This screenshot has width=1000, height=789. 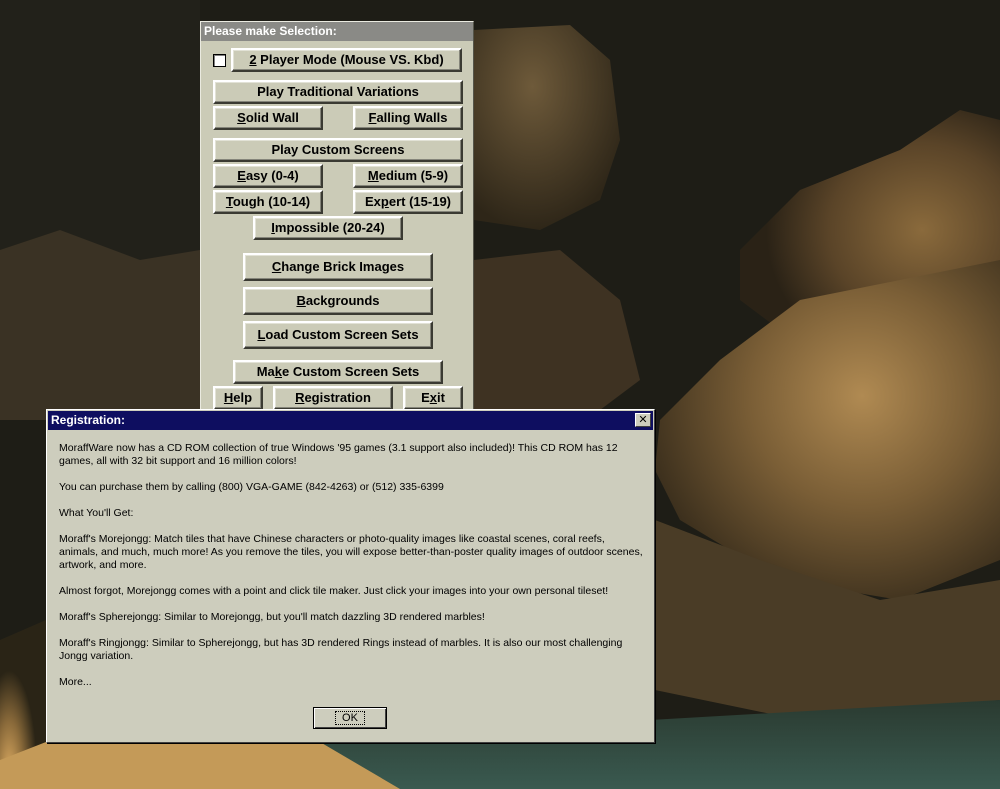 What do you see at coordinates (268, 176) in the screenshot?
I see `easy-button: Easy (0-4)` at bounding box center [268, 176].